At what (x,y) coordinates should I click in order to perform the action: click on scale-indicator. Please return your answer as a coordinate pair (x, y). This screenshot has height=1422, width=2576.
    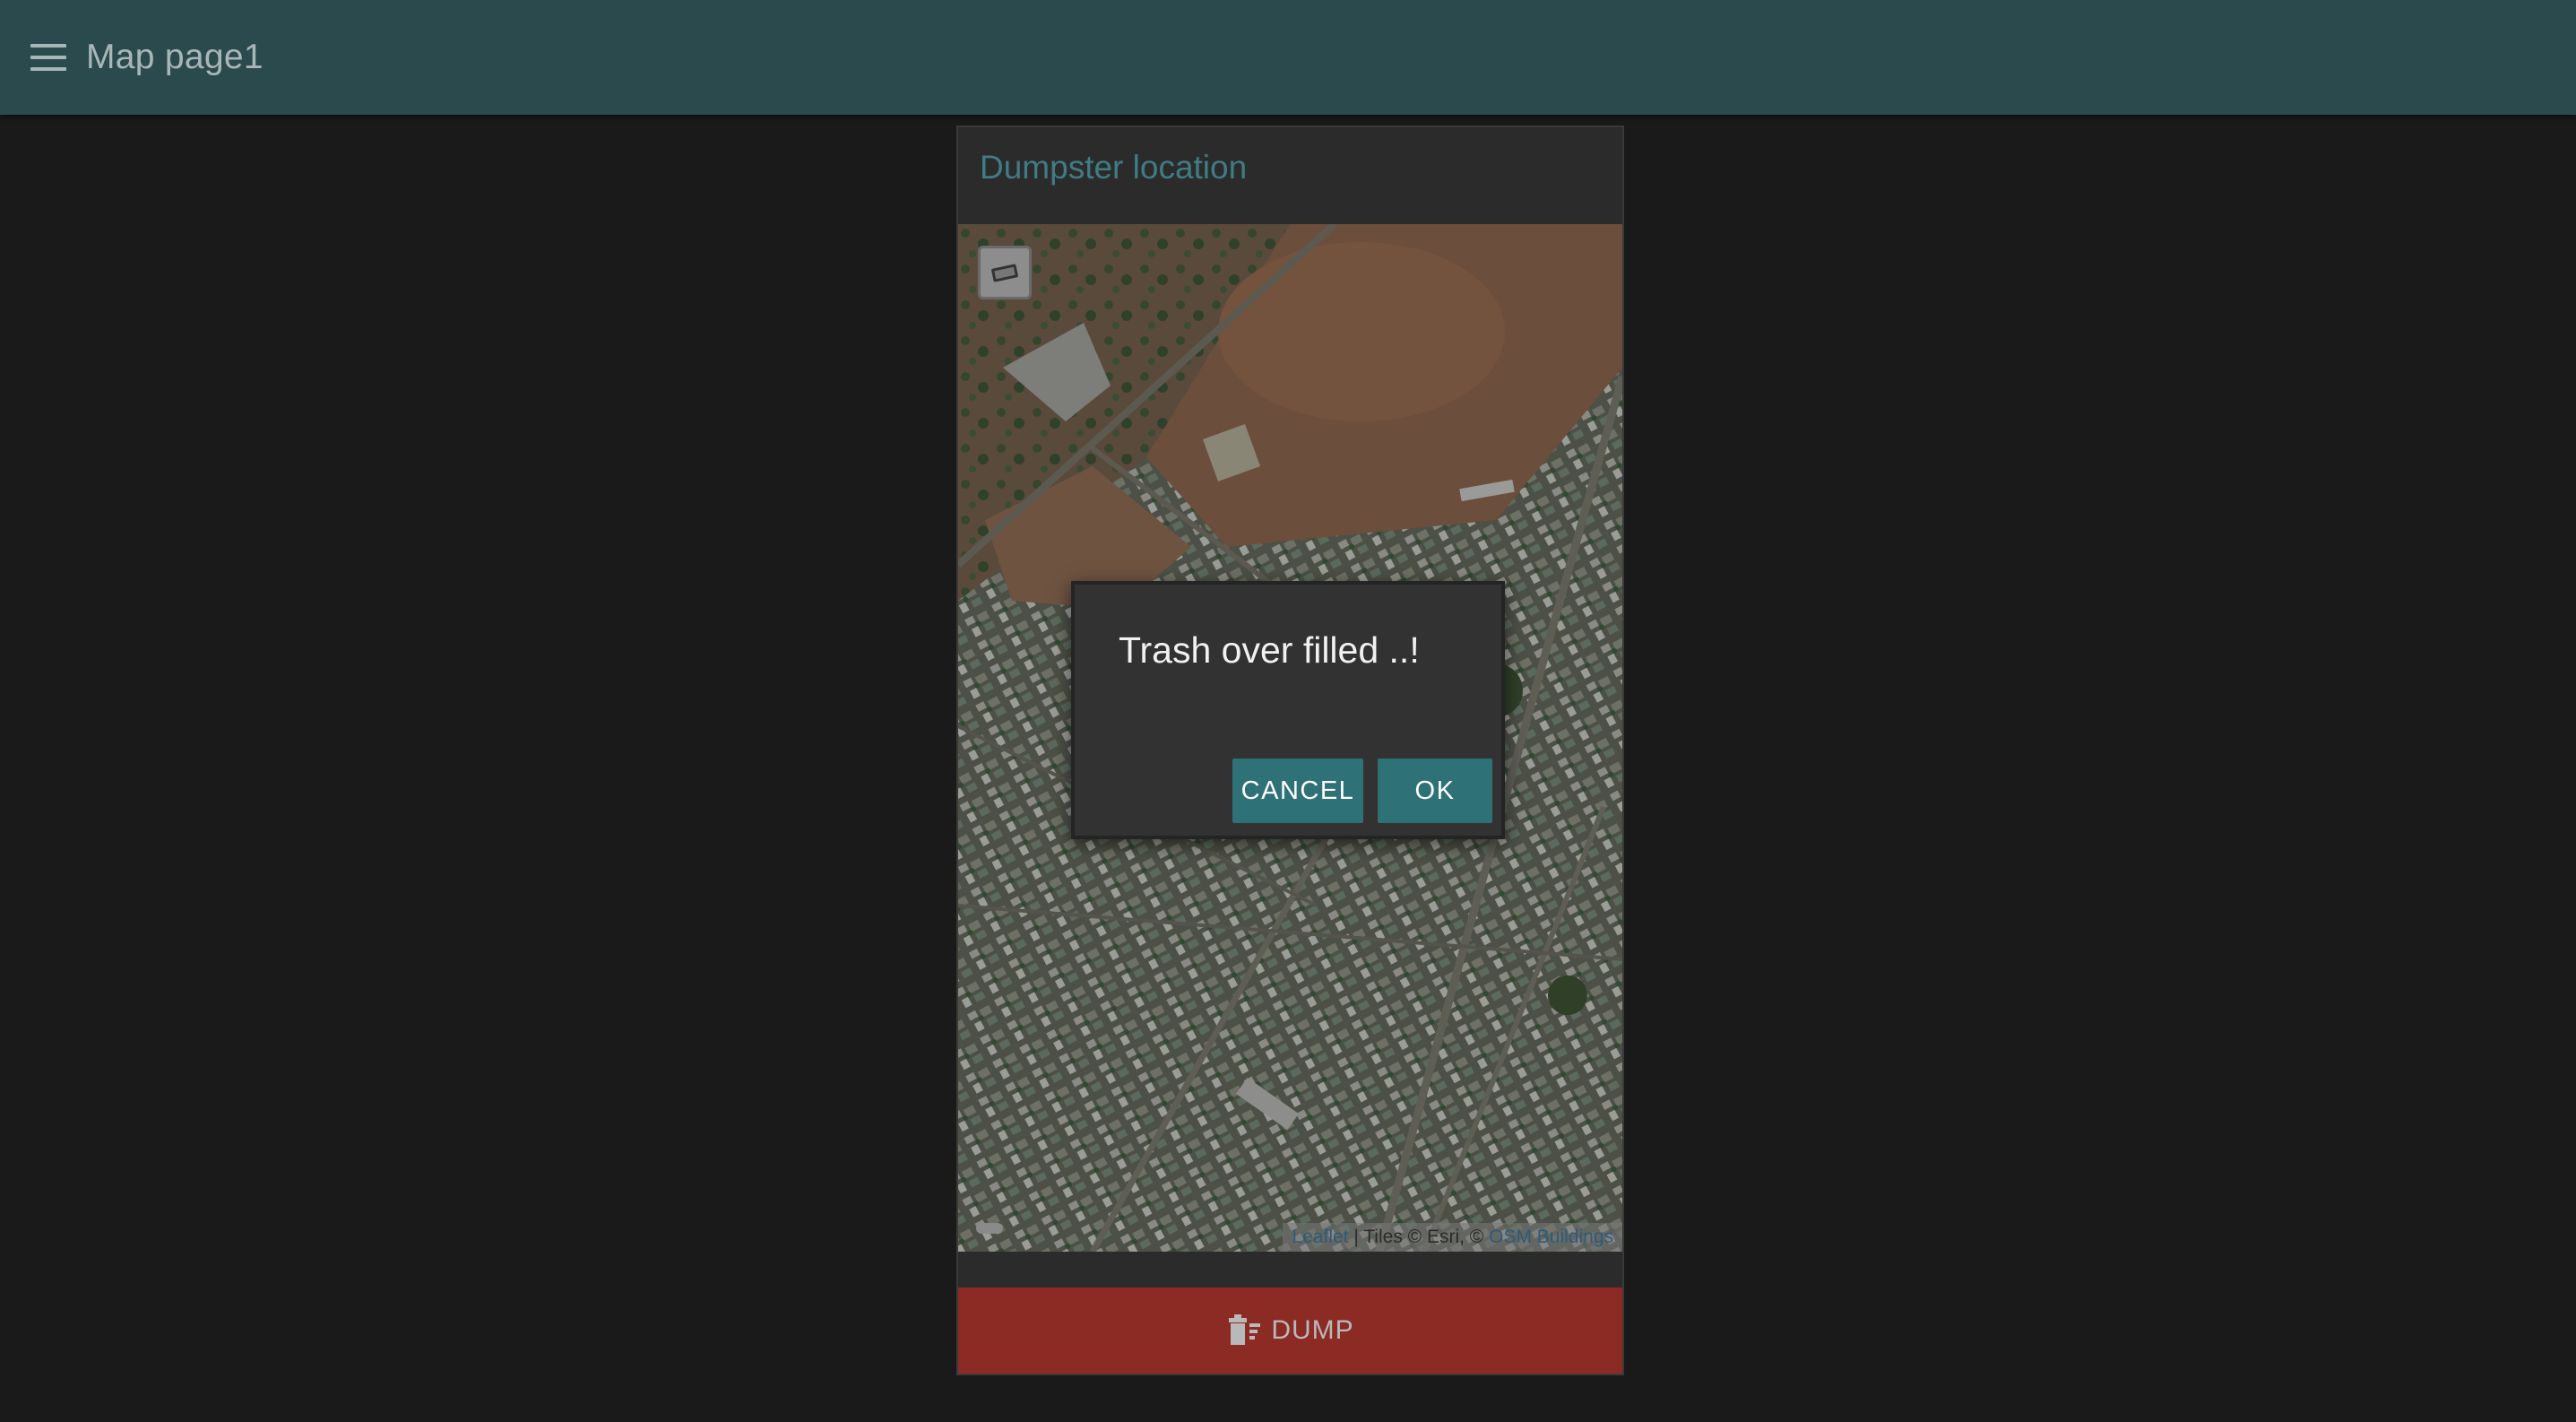
    Looking at the image, I should click on (989, 1228).